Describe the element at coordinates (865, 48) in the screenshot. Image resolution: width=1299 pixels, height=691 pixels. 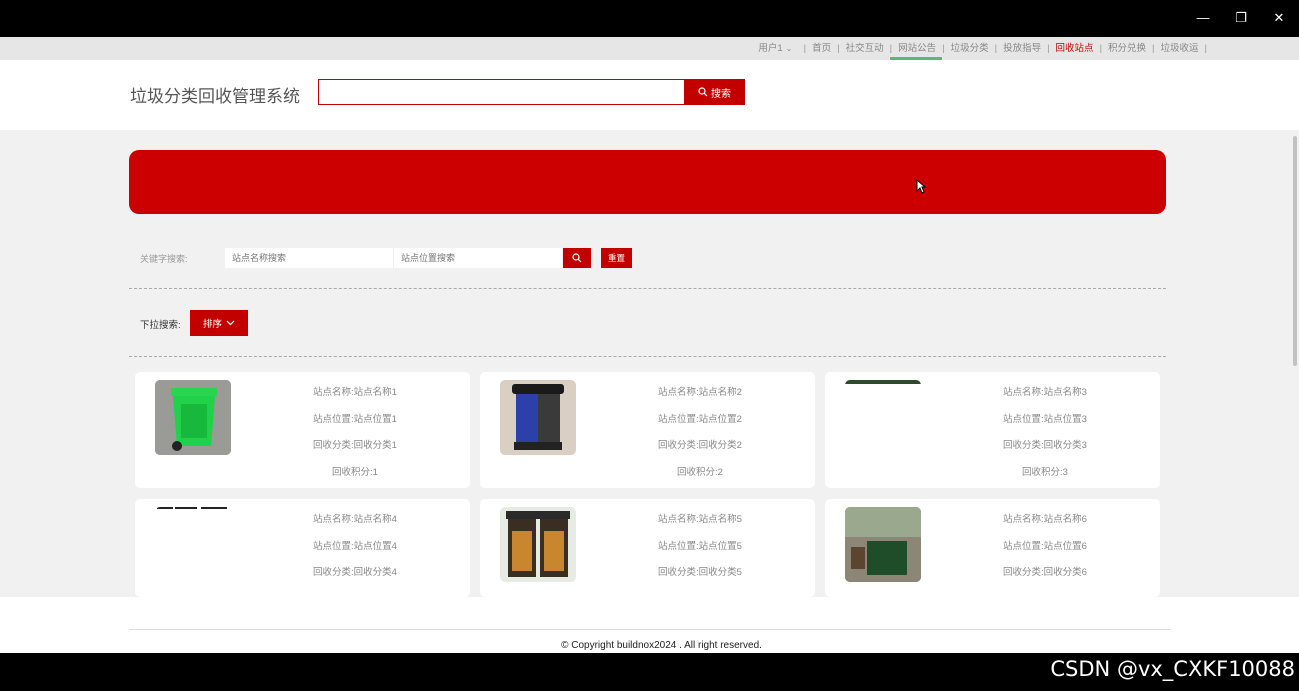
I see `nav-item-social: 社交互动` at that location.